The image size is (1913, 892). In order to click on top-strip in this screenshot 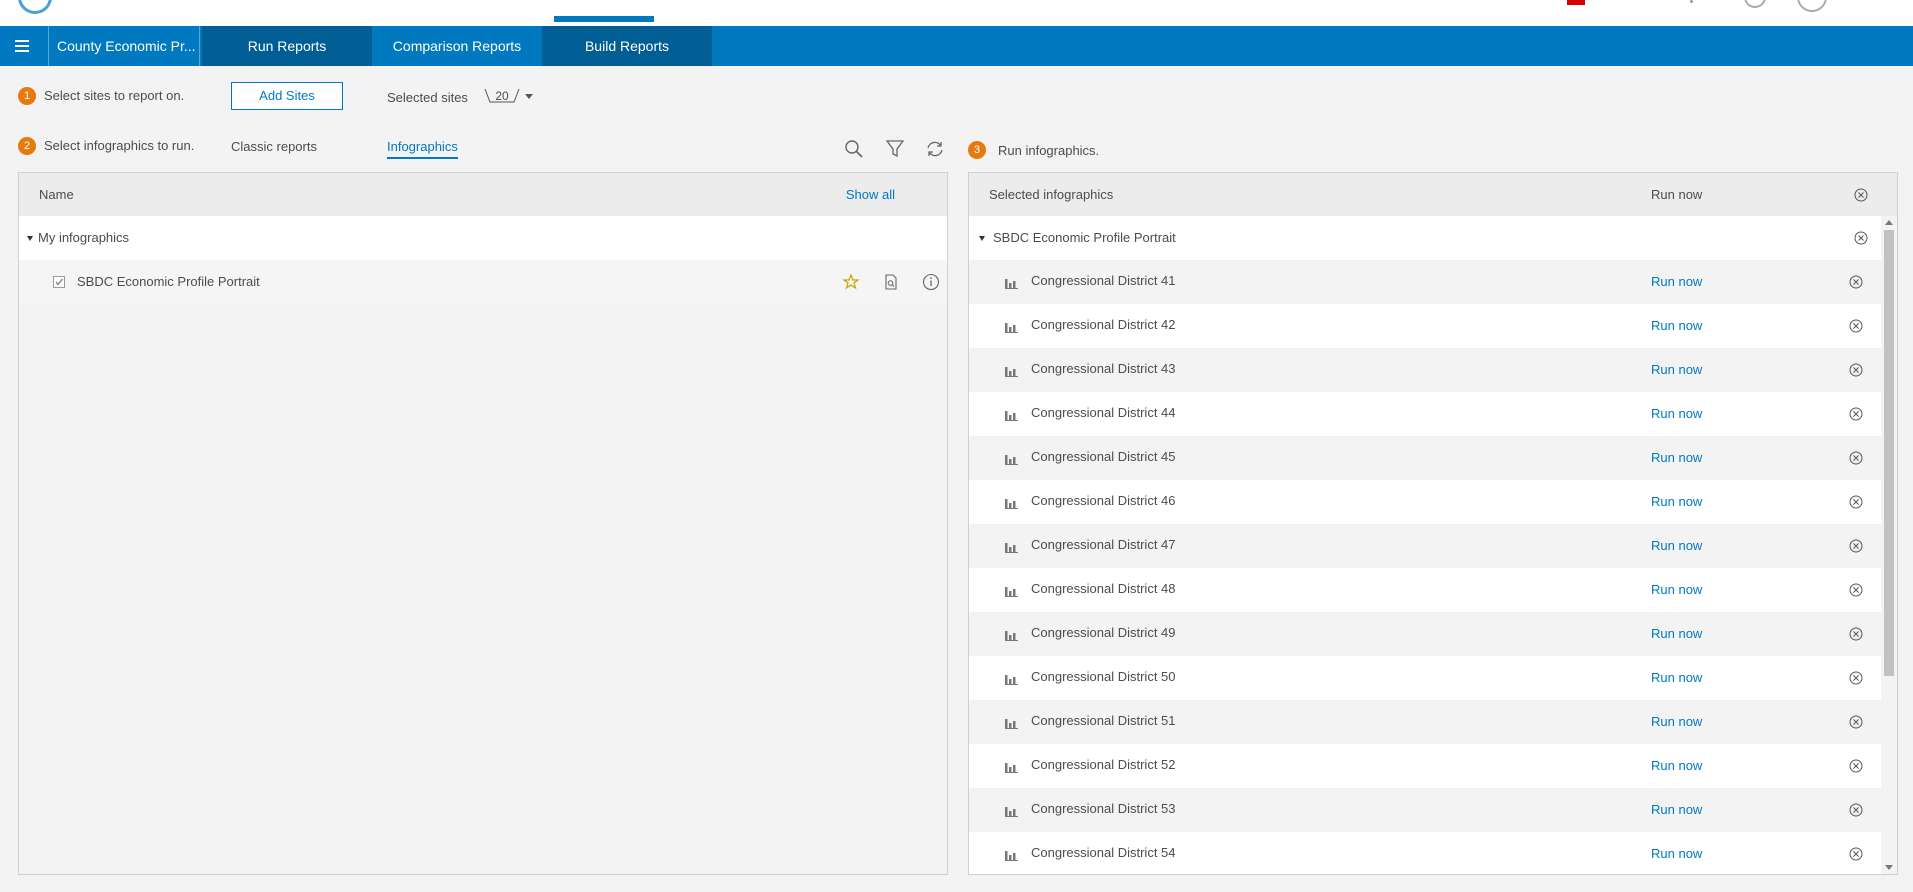, I will do `click(956, 13)`.